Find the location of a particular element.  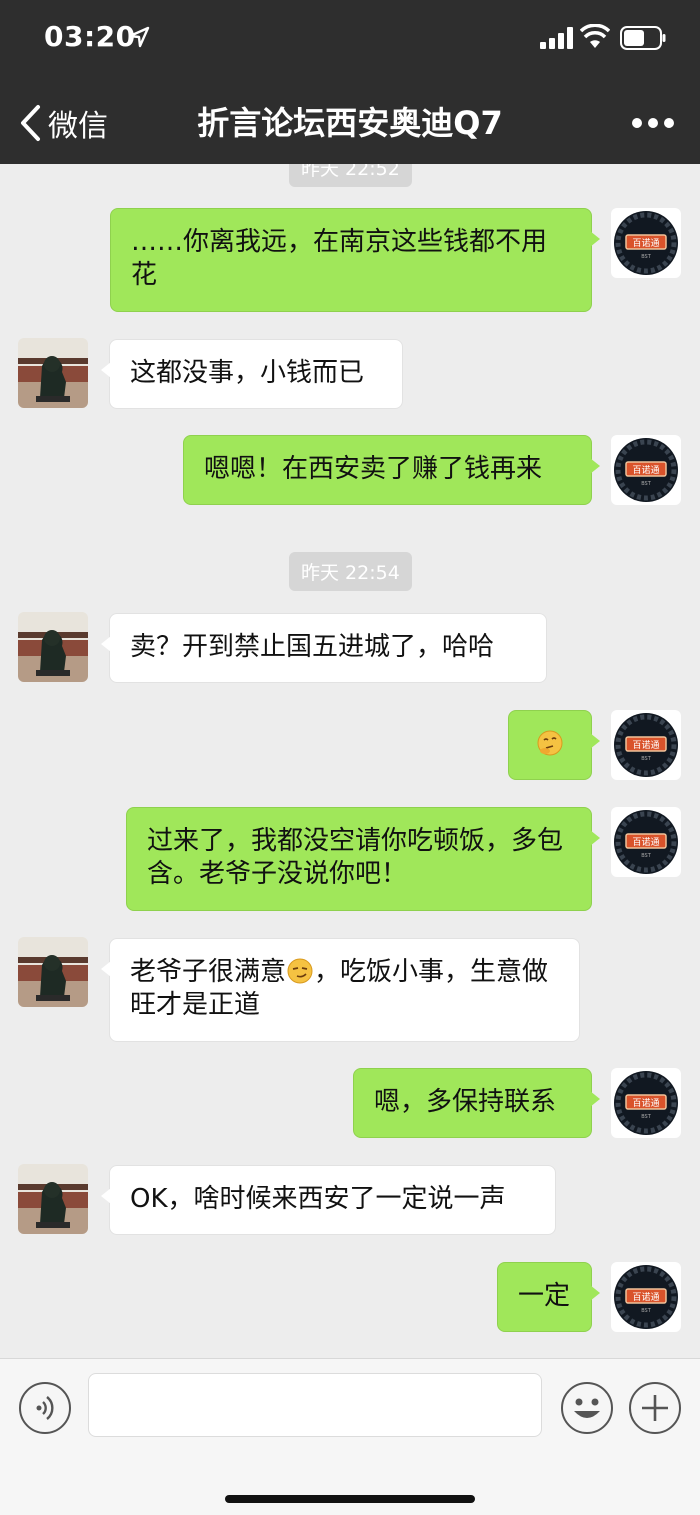

input-bar is located at coordinates (350, 1436).